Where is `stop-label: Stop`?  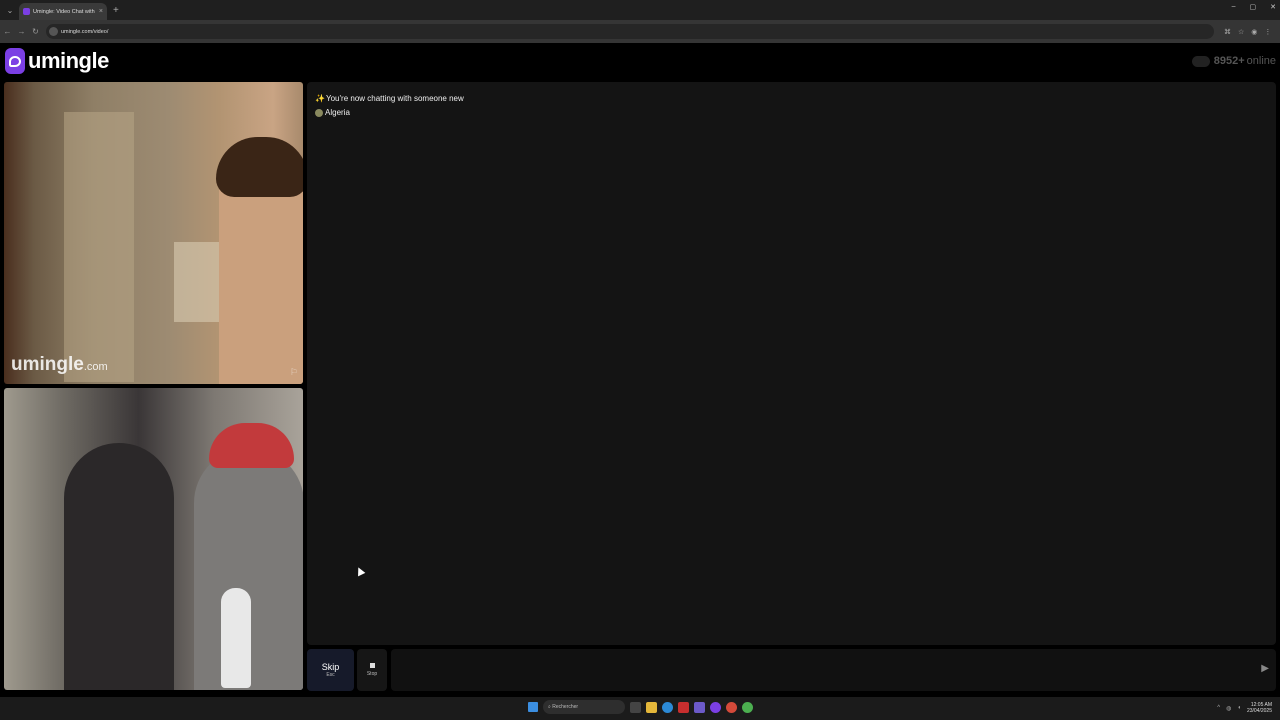 stop-label: Stop is located at coordinates (372, 674).